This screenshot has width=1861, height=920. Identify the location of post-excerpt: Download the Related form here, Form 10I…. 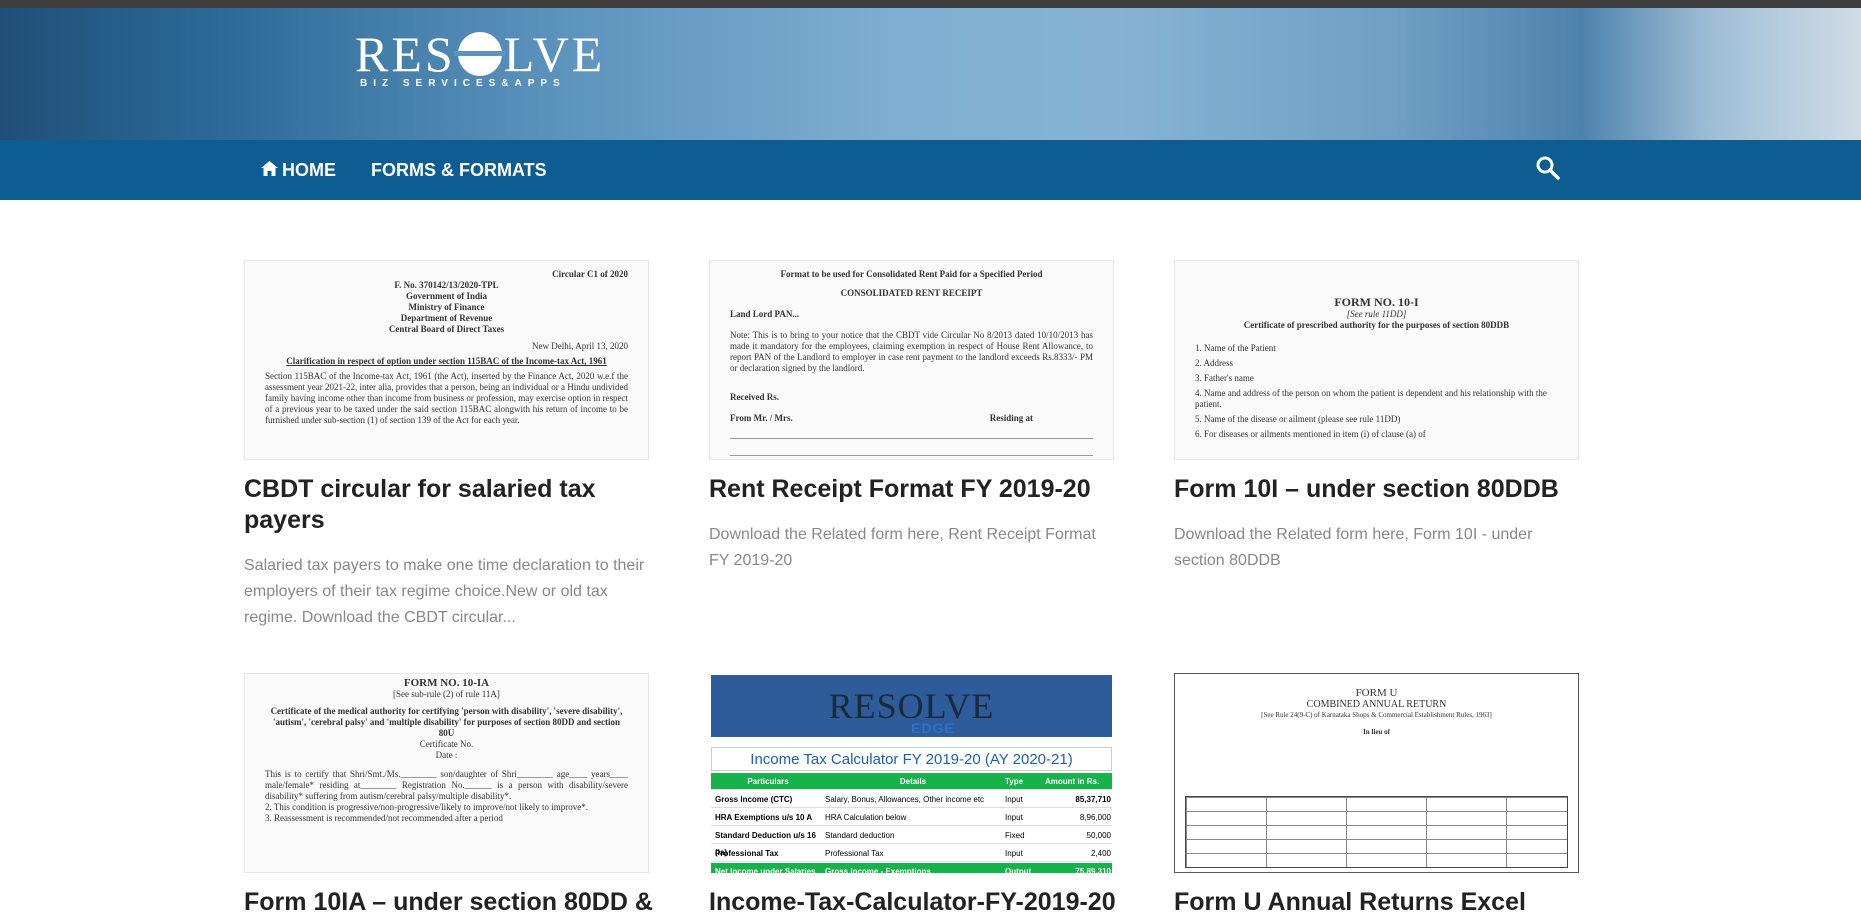
(1353, 547).